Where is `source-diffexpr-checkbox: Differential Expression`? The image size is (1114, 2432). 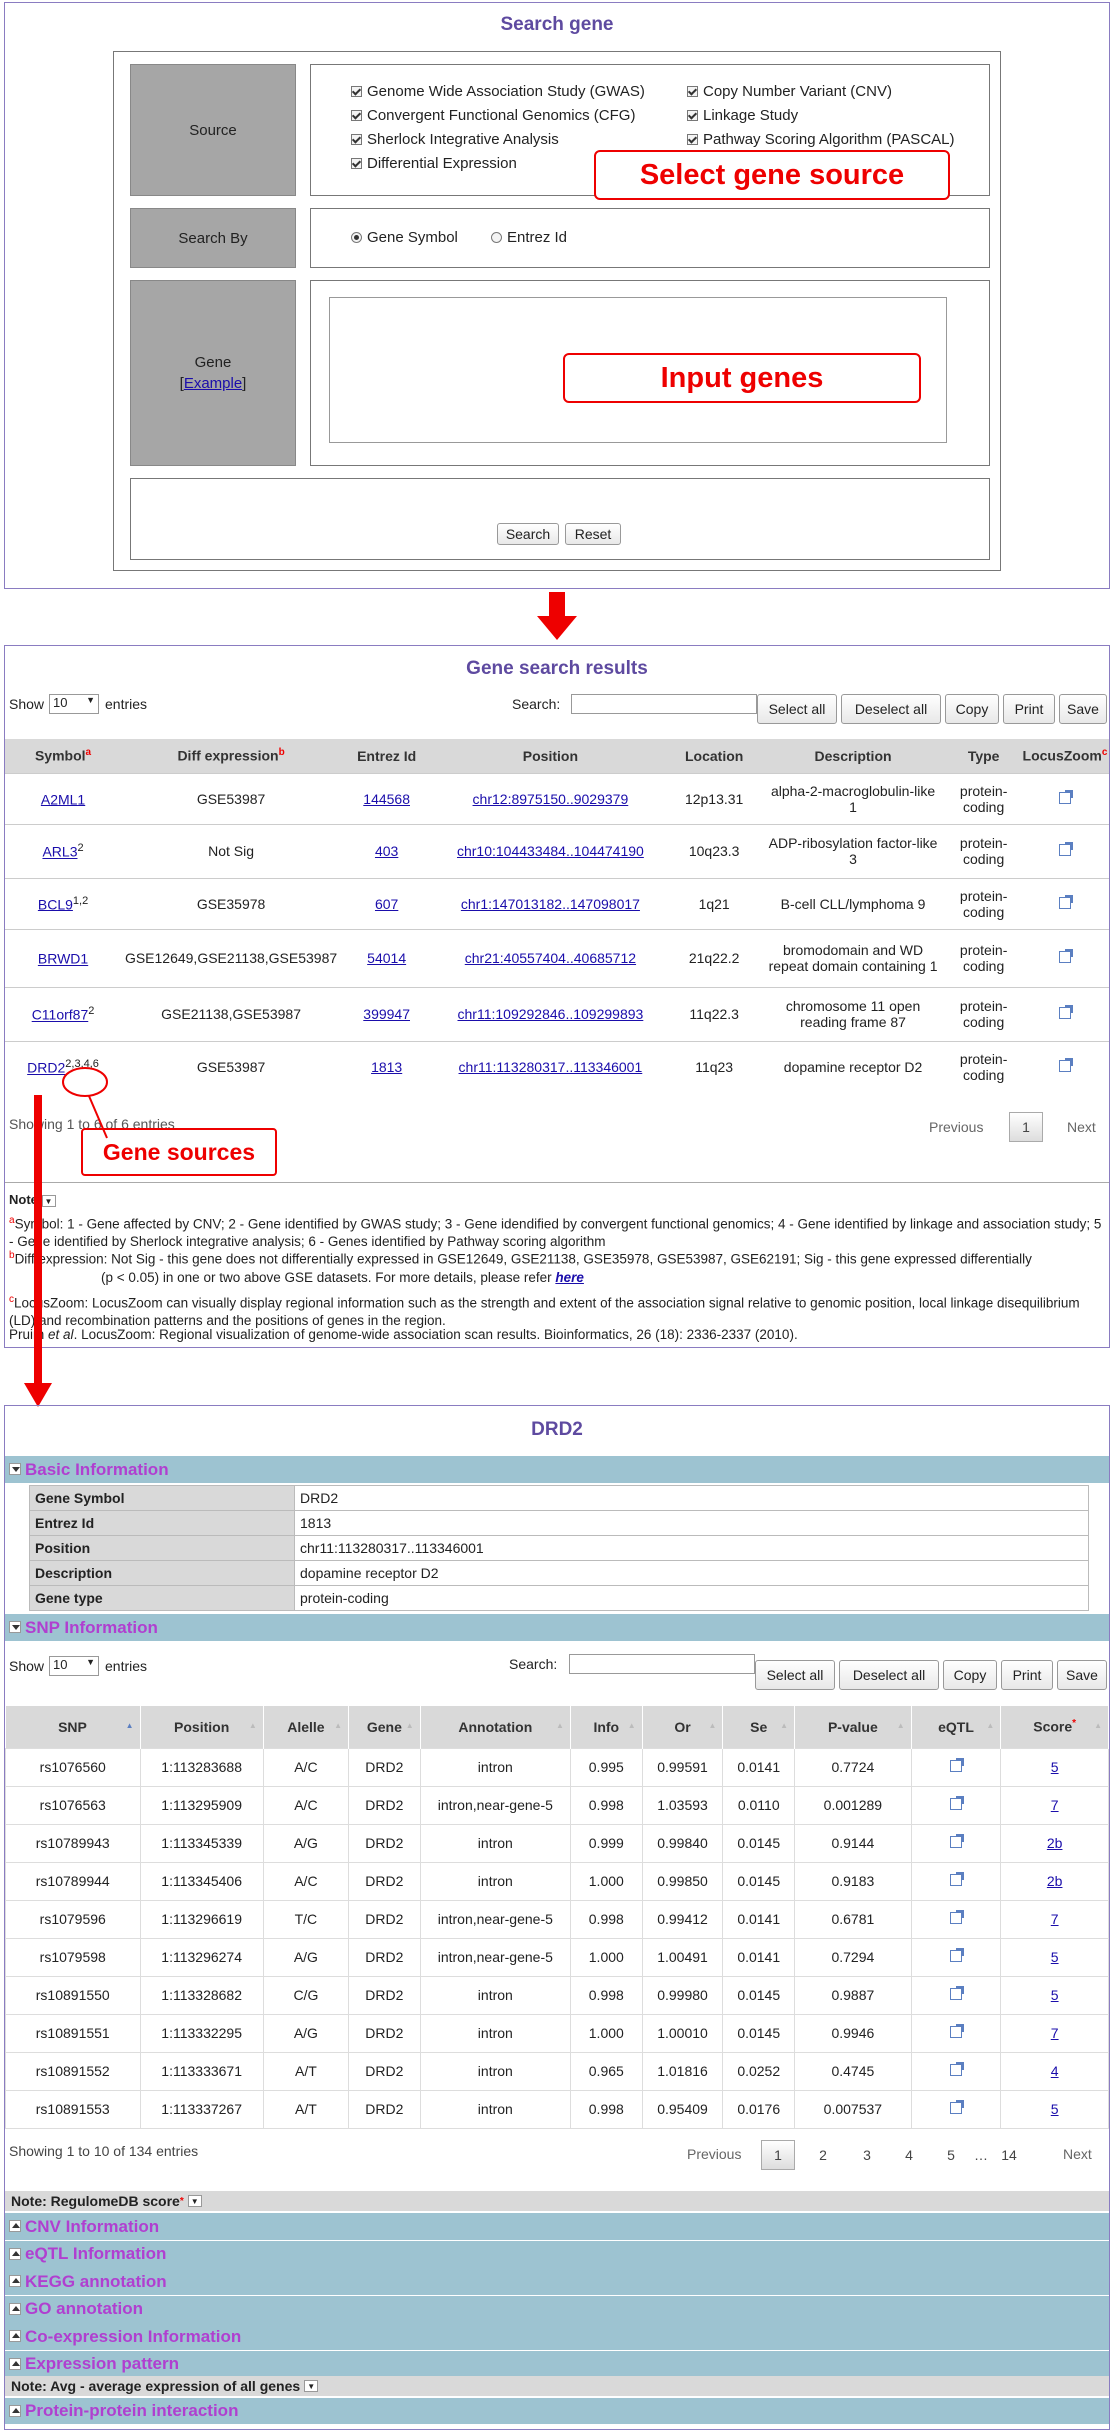
source-diffexpr-checkbox: Differential Expression is located at coordinates (434, 163).